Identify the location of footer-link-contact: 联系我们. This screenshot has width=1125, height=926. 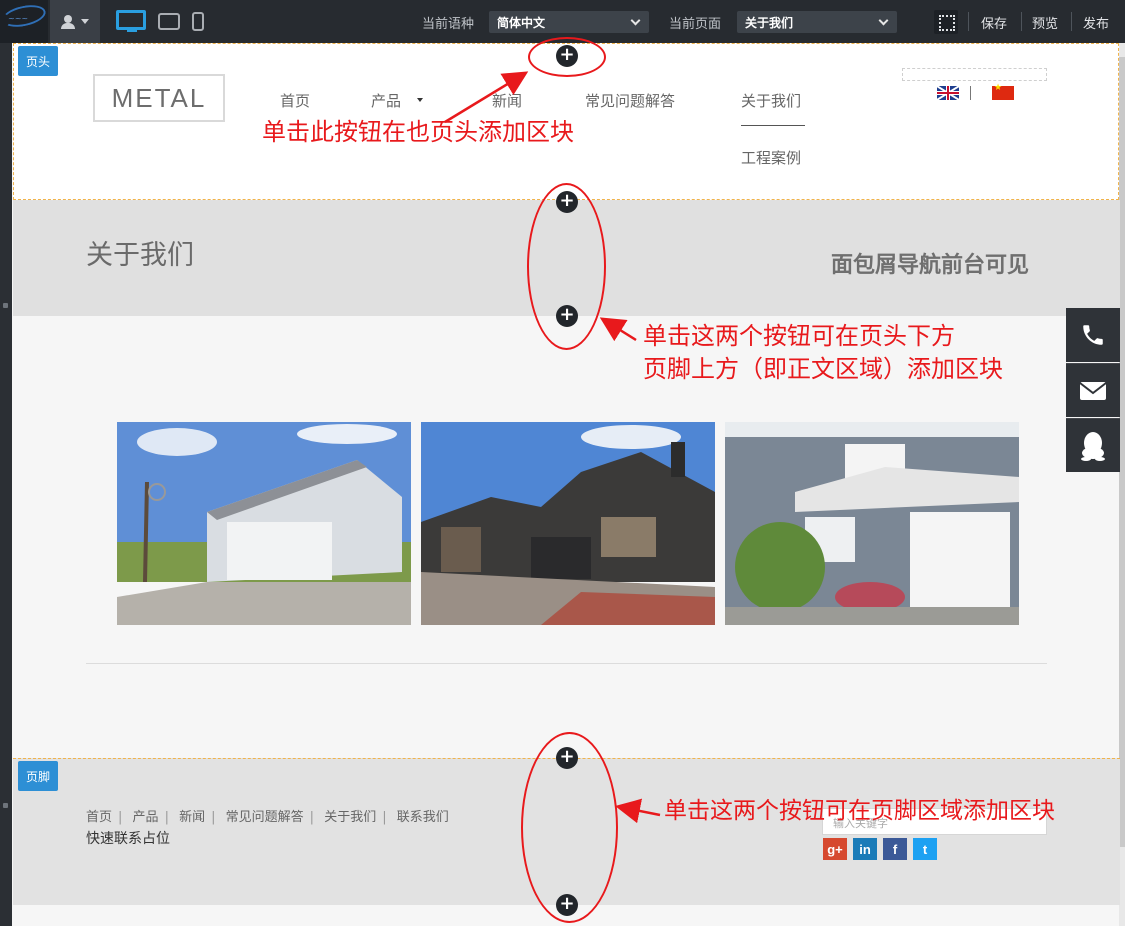
(423, 817).